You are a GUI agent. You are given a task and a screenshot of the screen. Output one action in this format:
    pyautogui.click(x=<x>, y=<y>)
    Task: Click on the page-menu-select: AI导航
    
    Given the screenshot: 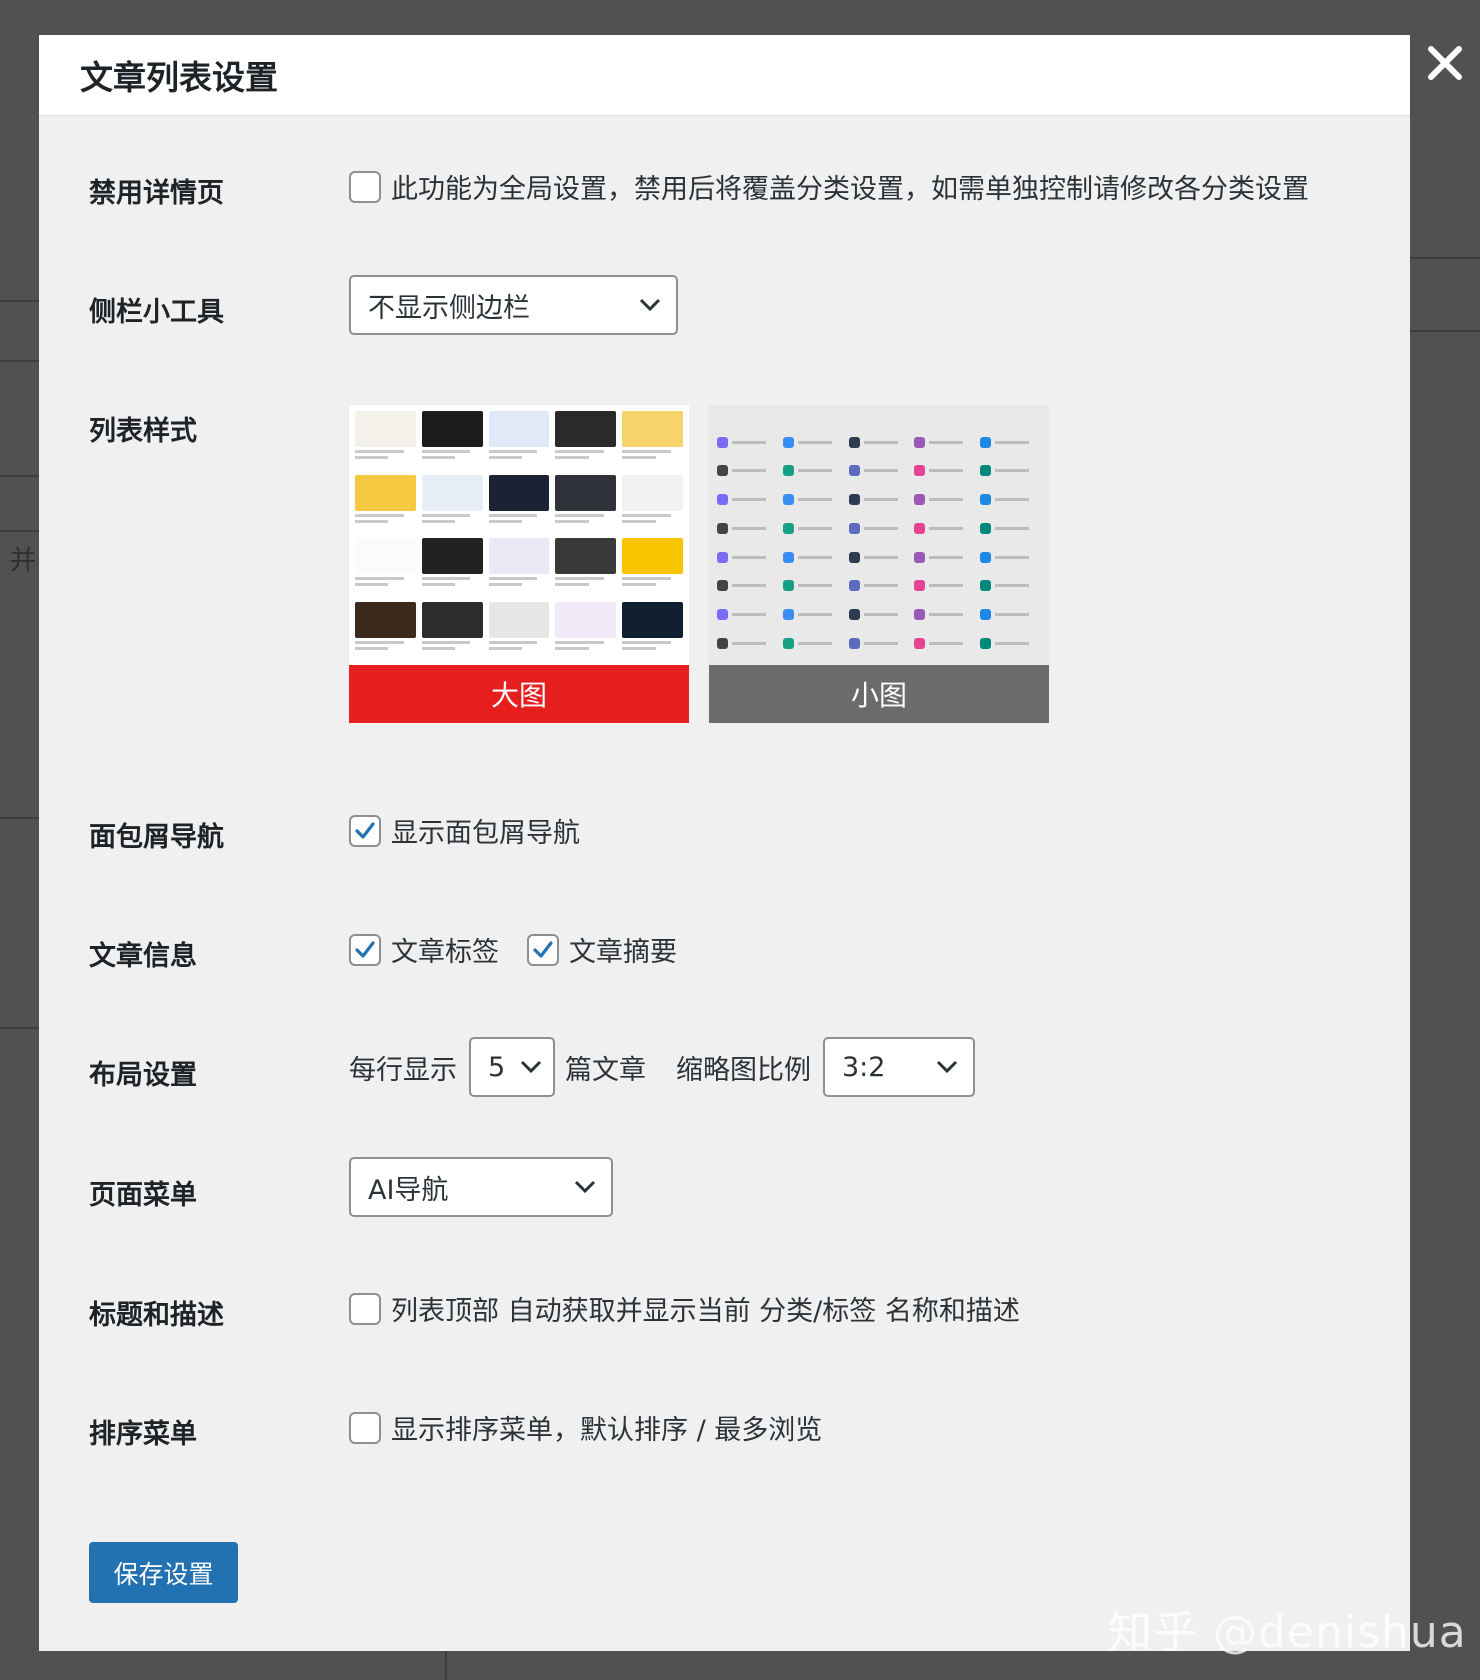 What is the action you would take?
    pyautogui.click(x=481, y=1187)
    